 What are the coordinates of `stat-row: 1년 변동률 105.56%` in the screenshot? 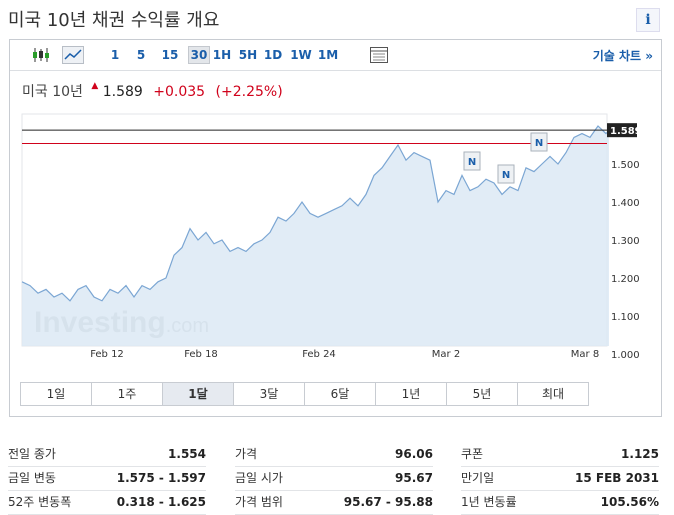 It's located at (560, 503).